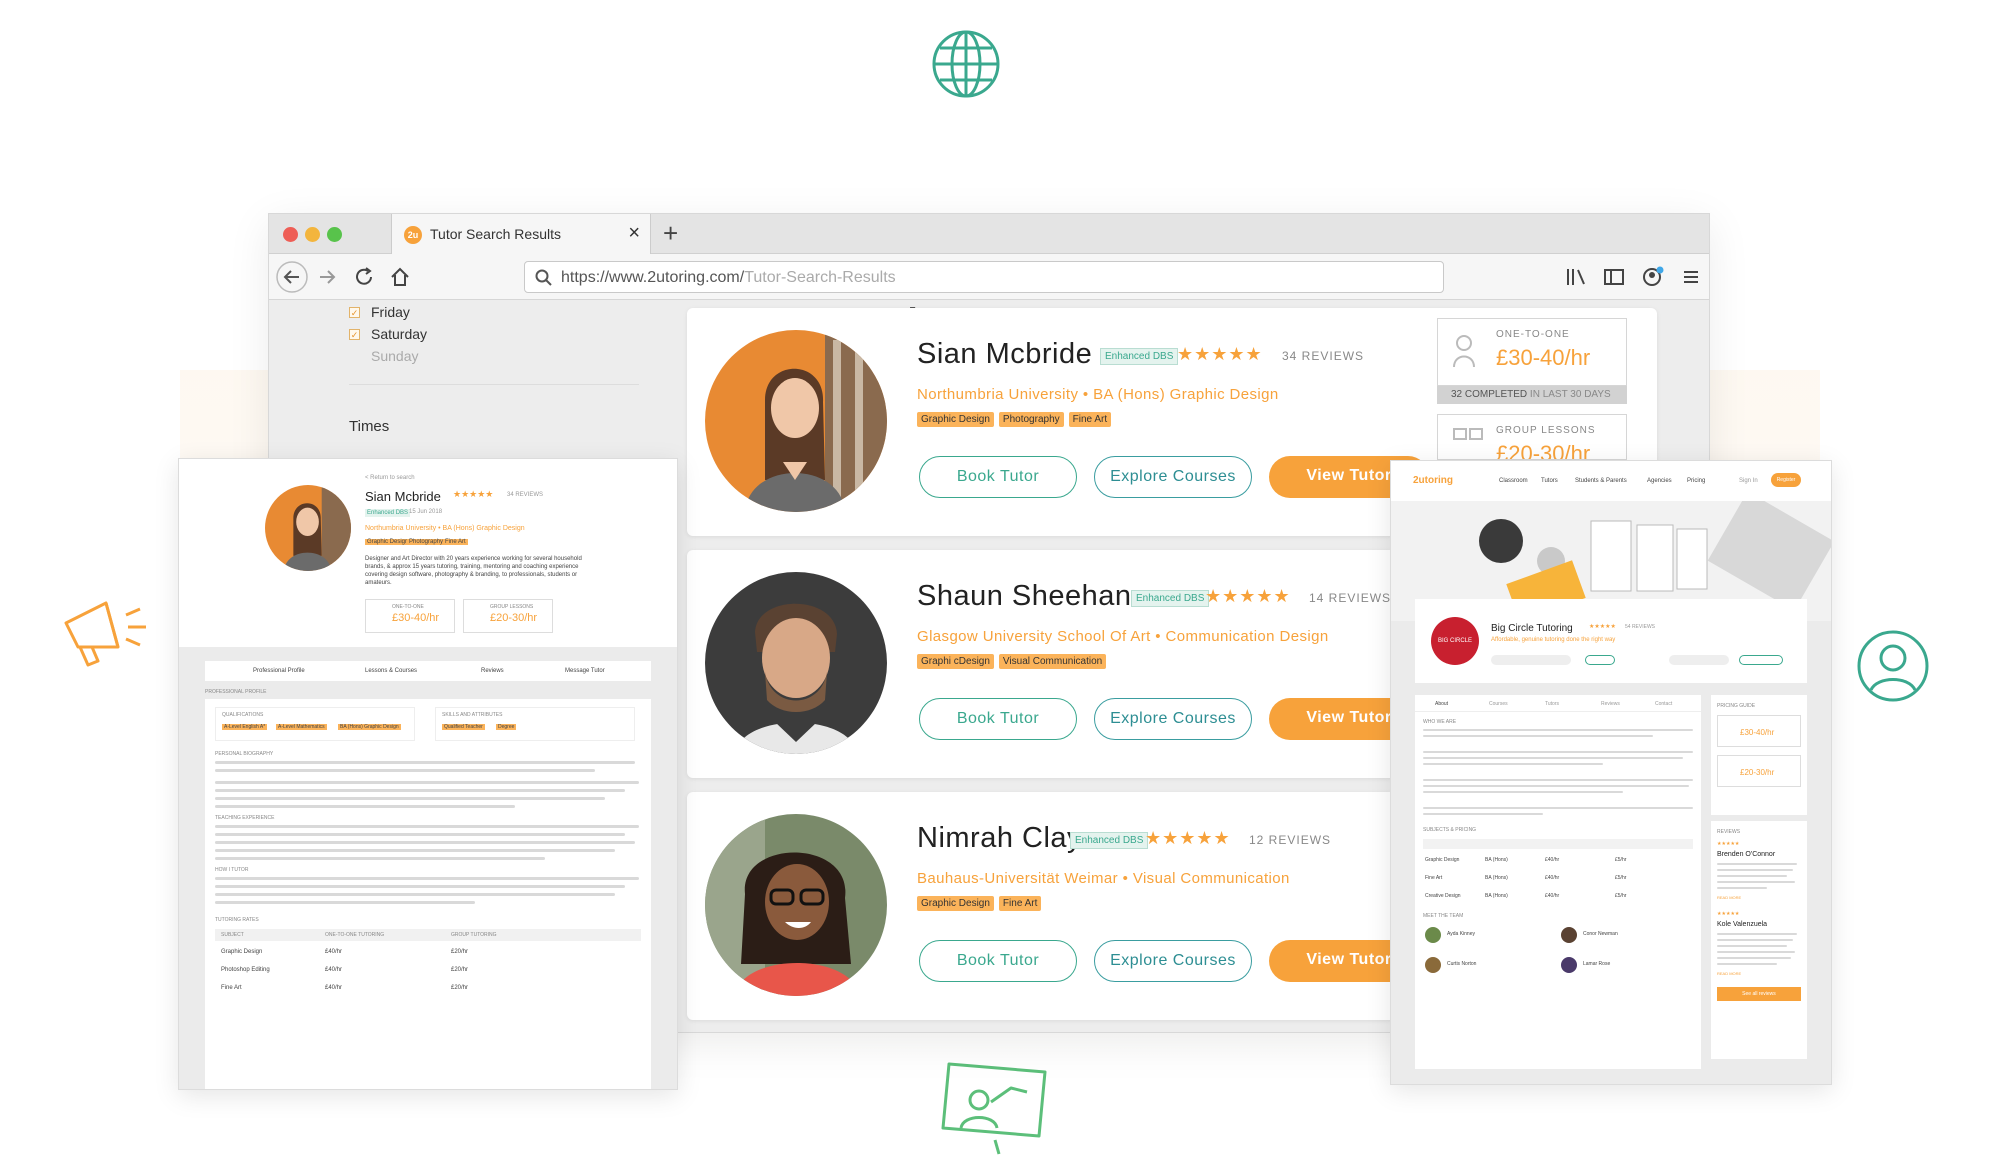 The image size is (2000, 1173). What do you see at coordinates (474, 935) in the screenshot?
I see `rates-column-header: GROUP TUTORING` at bounding box center [474, 935].